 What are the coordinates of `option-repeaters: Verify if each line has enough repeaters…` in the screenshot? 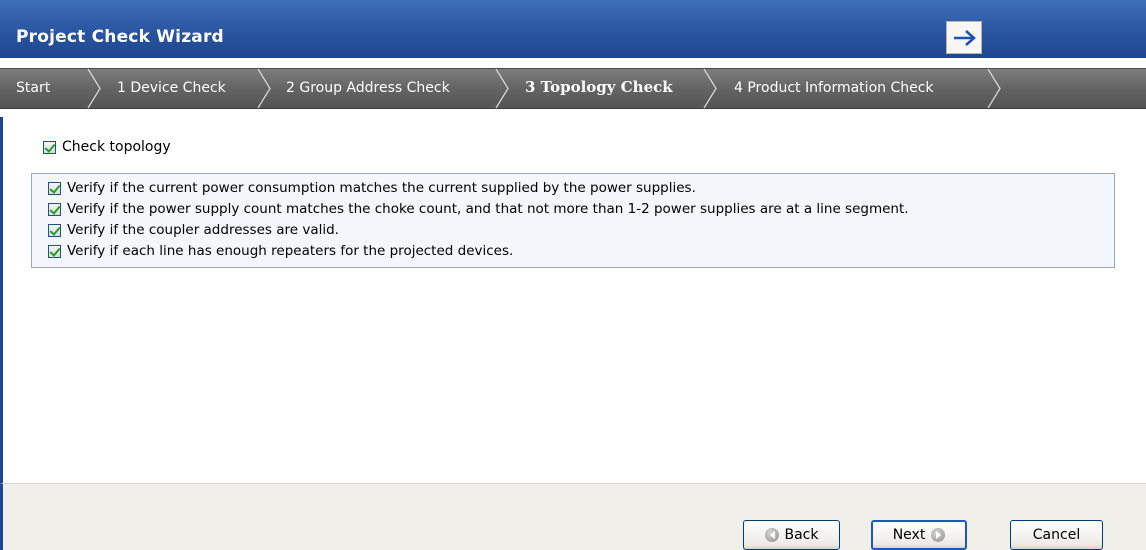 It's located at (280, 251).